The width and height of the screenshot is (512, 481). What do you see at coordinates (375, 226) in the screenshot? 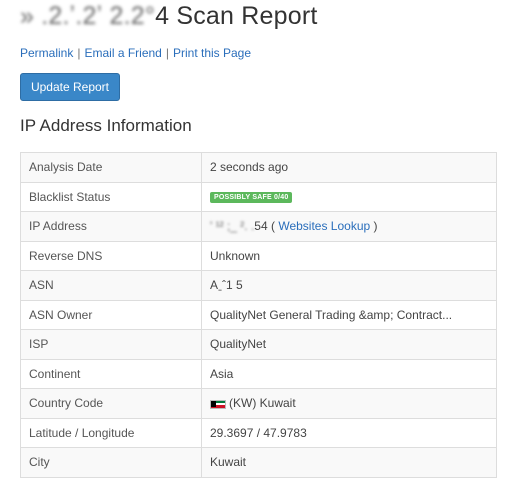
I see `paren-close: )` at bounding box center [375, 226].